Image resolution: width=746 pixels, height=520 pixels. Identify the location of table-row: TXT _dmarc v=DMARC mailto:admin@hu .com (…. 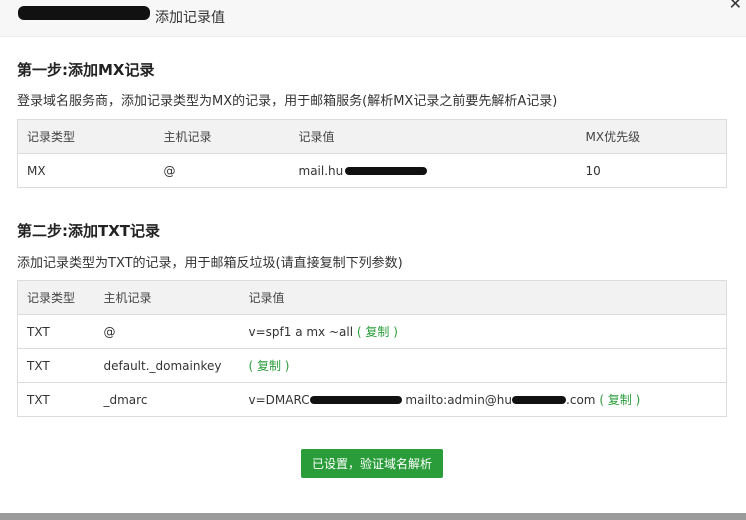
(372, 400).